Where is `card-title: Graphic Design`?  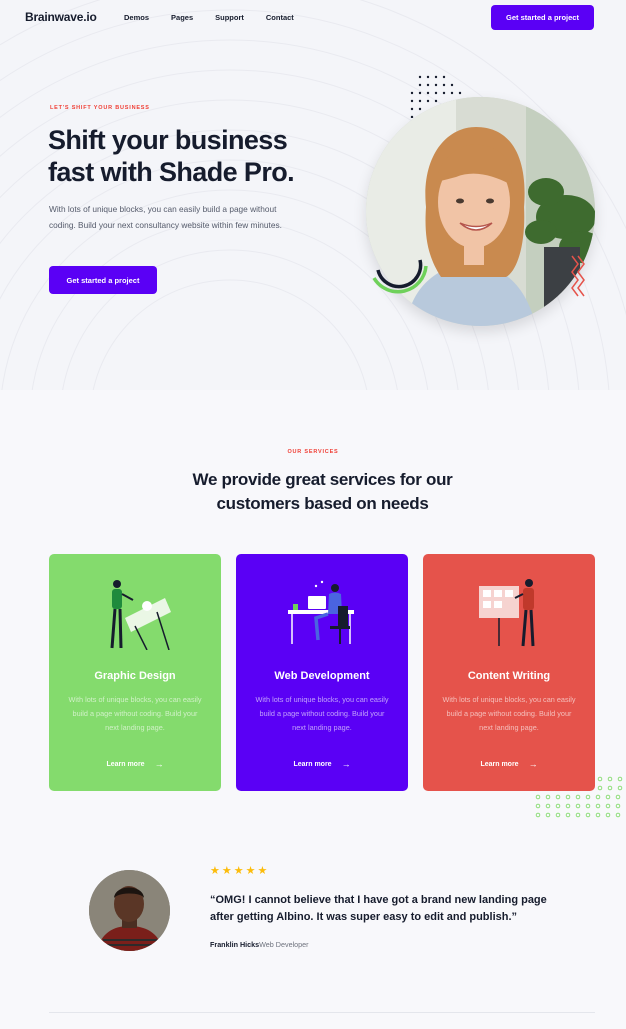
card-title: Graphic Design is located at coordinates (135, 676).